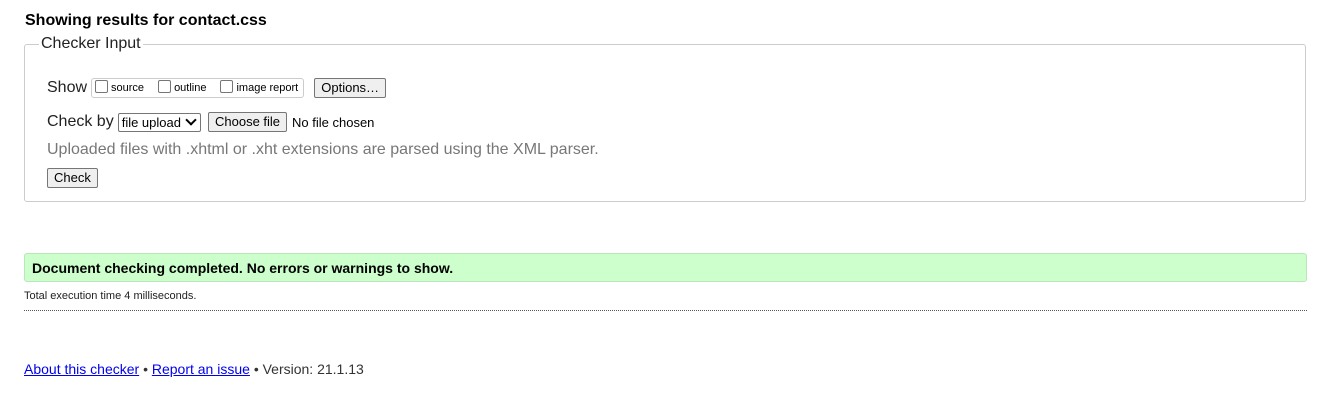 The height and width of the screenshot is (409, 1329). What do you see at coordinates (151, 122) in the screenshot?
I see `check-by-selected-value: file upload` at bounding box center [151, 122].